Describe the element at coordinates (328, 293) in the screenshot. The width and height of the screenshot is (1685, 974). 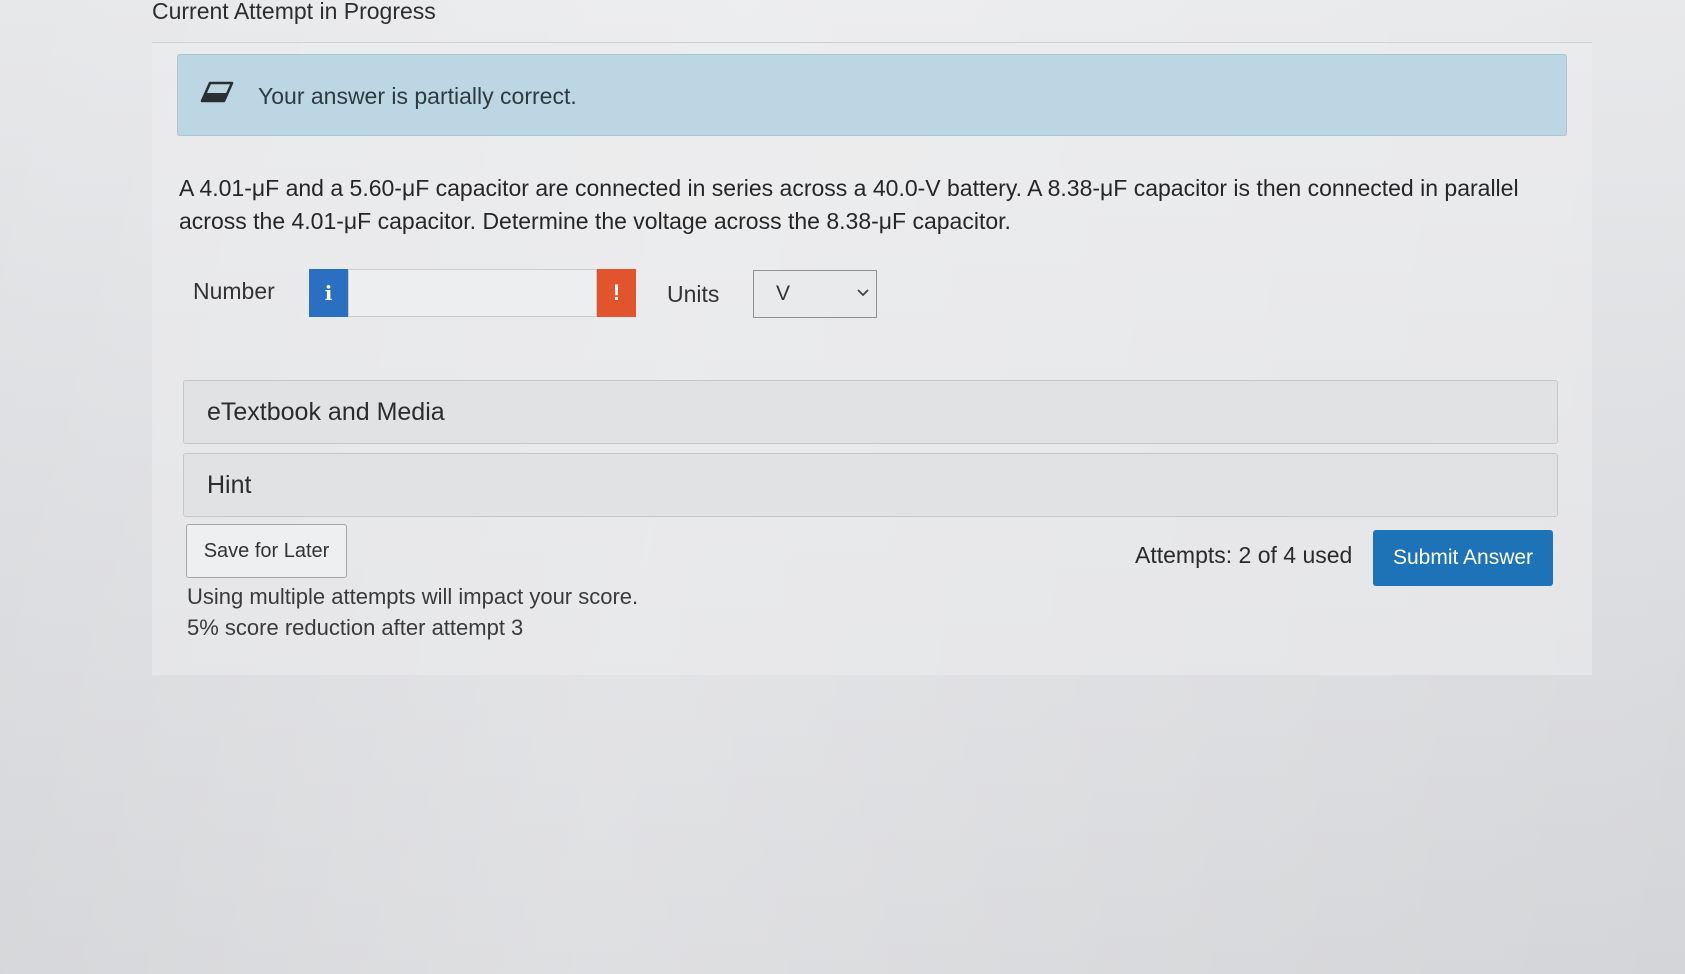
I see `info-icon-button: i` at that location.